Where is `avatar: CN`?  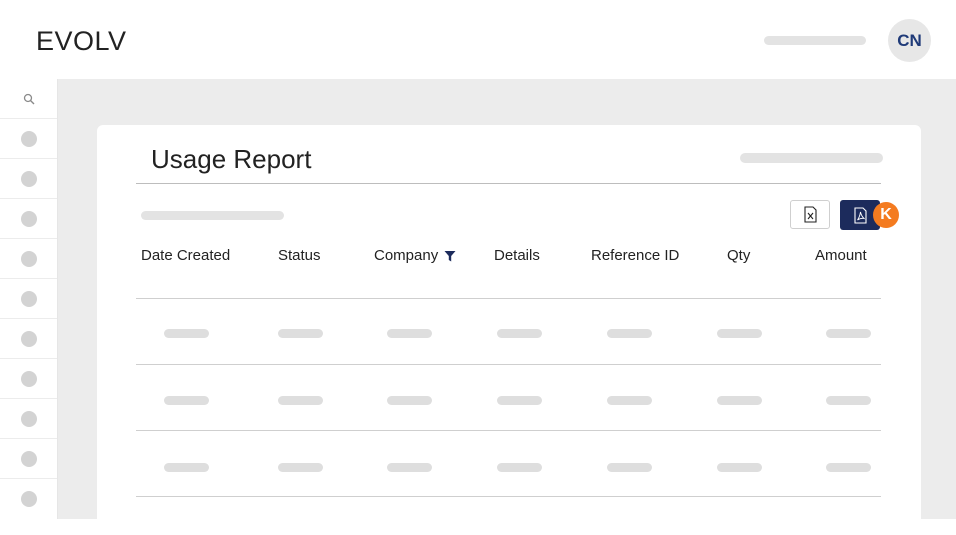 avatar: CN is located at coordinates (909, 40).